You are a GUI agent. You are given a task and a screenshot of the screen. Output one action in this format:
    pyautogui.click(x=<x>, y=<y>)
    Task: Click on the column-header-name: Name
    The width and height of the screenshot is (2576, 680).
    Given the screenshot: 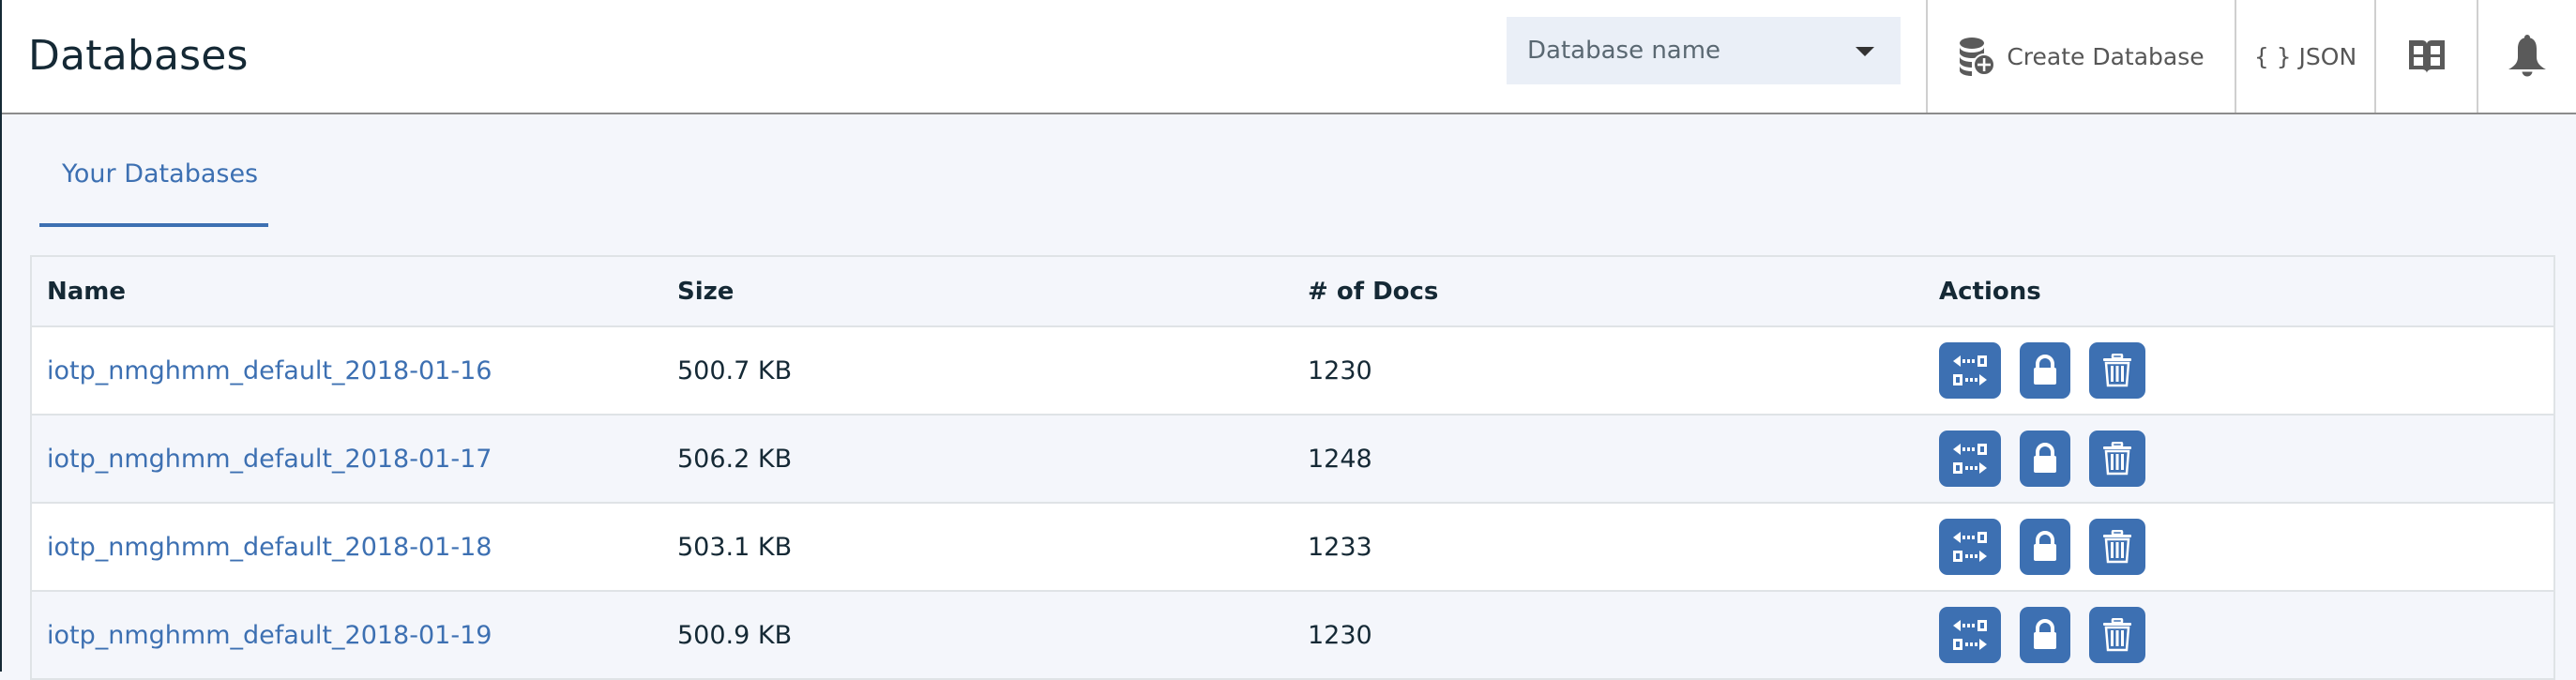 What is the action you would take?
    pyautogui.click(x=86, y=291)
    